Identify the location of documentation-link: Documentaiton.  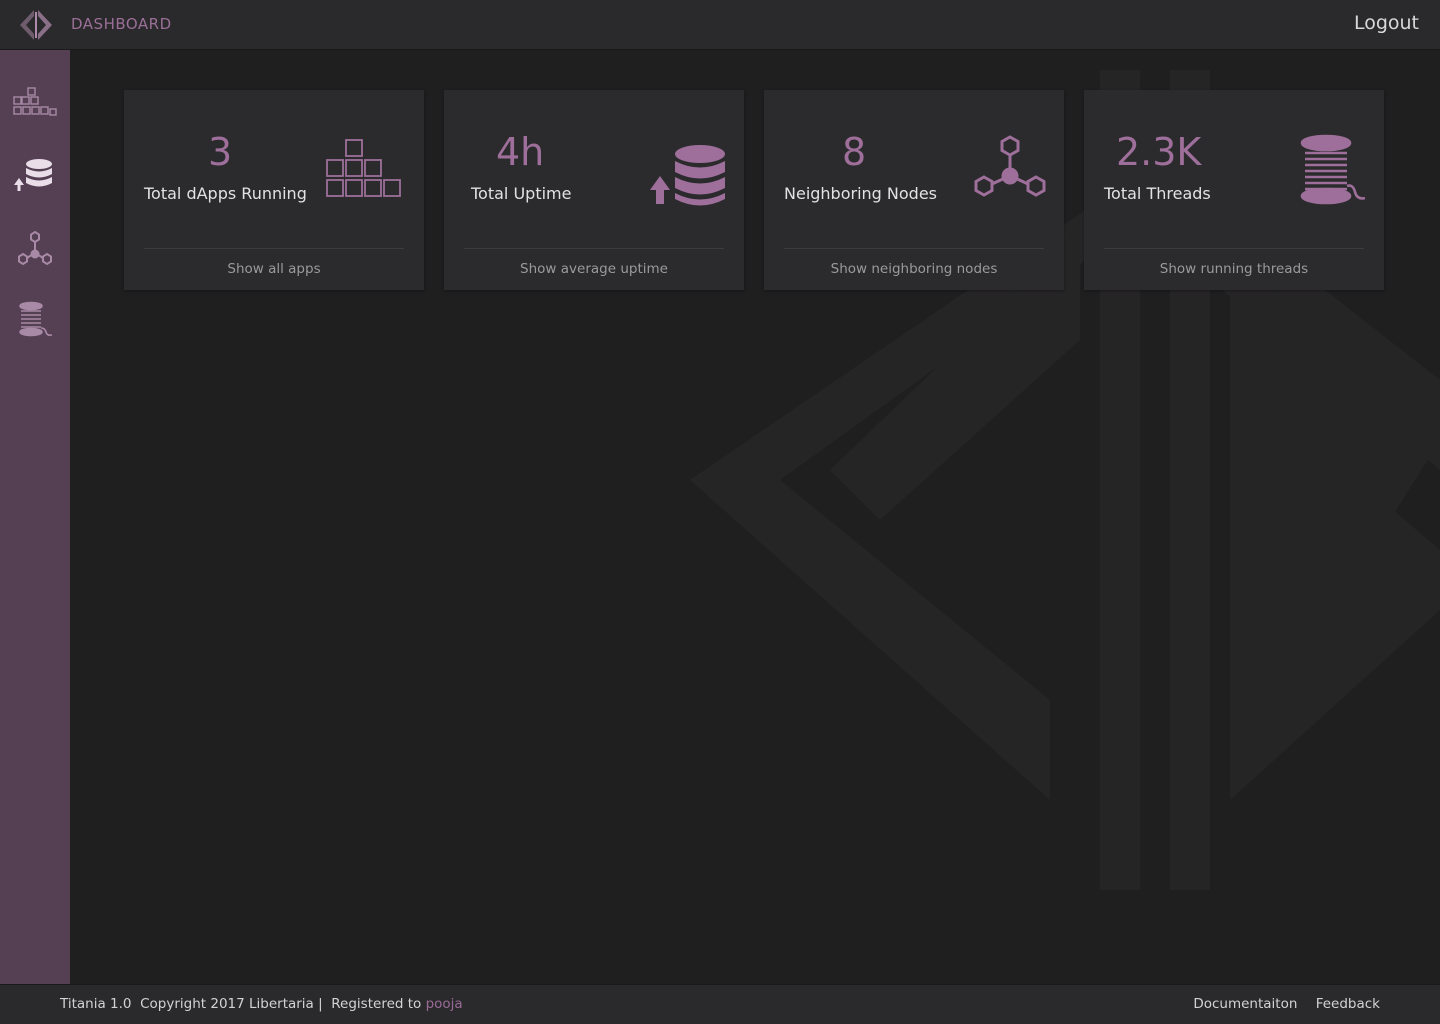
(1245, 1004).